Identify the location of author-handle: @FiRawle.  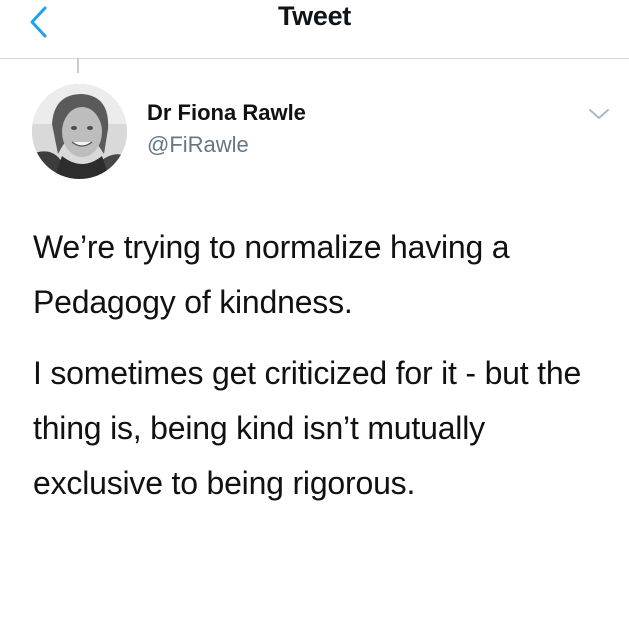
(226, 145).